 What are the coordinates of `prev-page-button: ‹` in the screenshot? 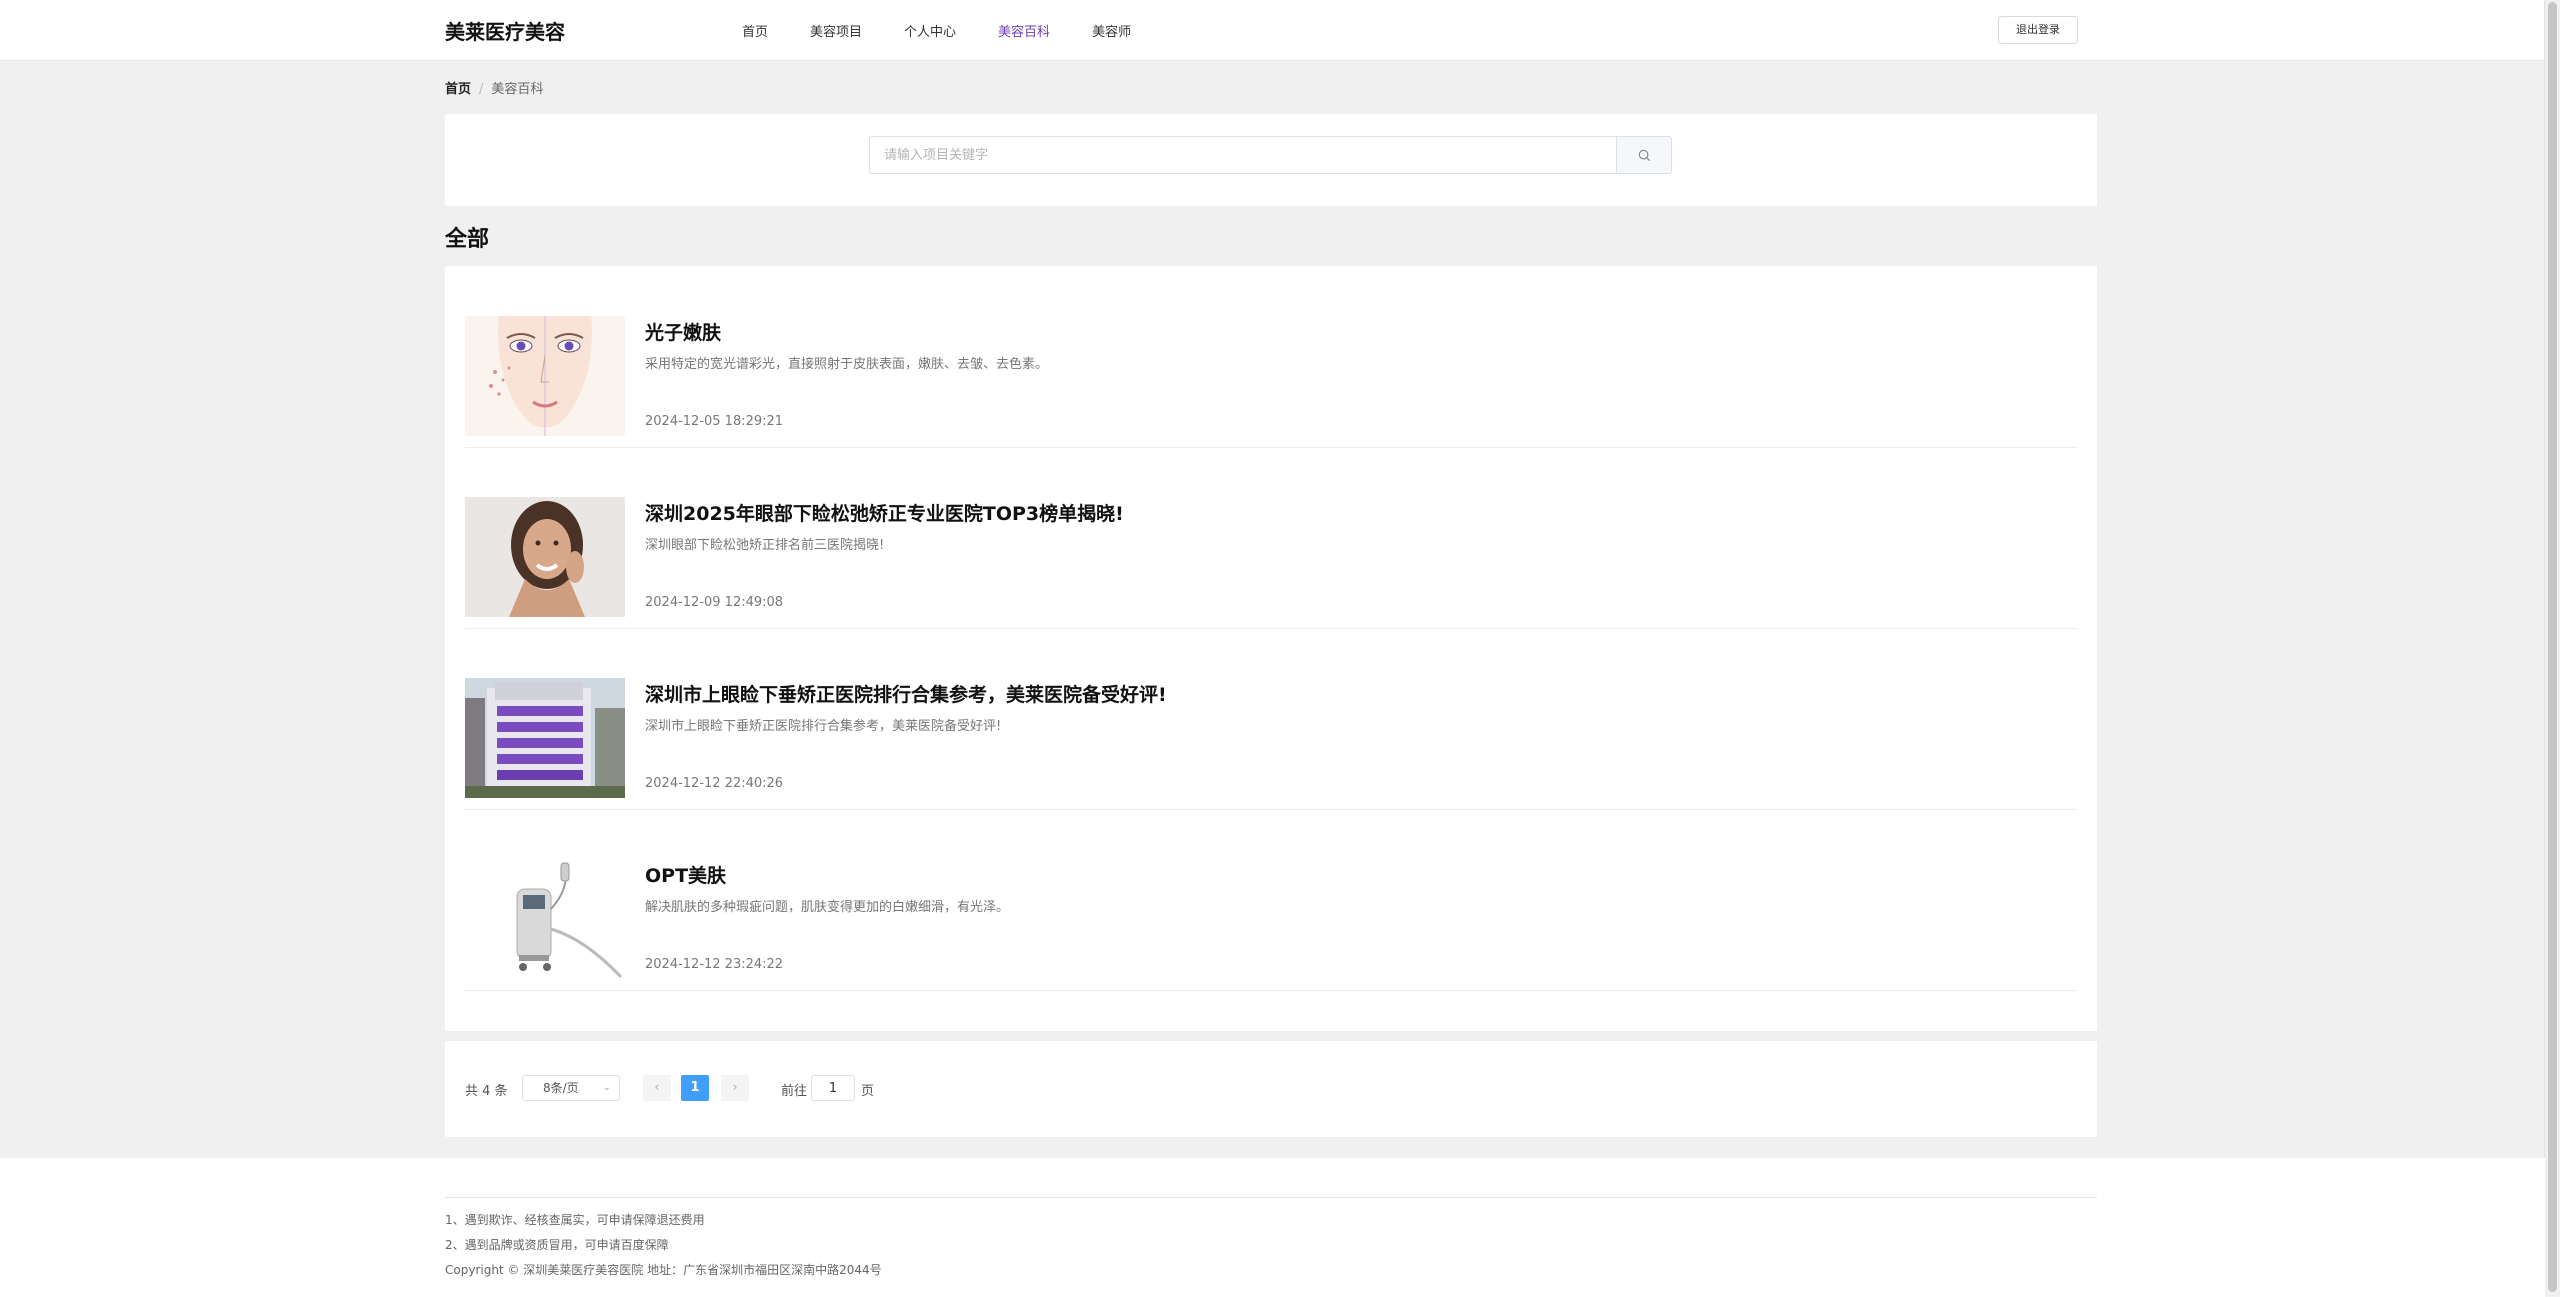 It's located at (657, 1088).